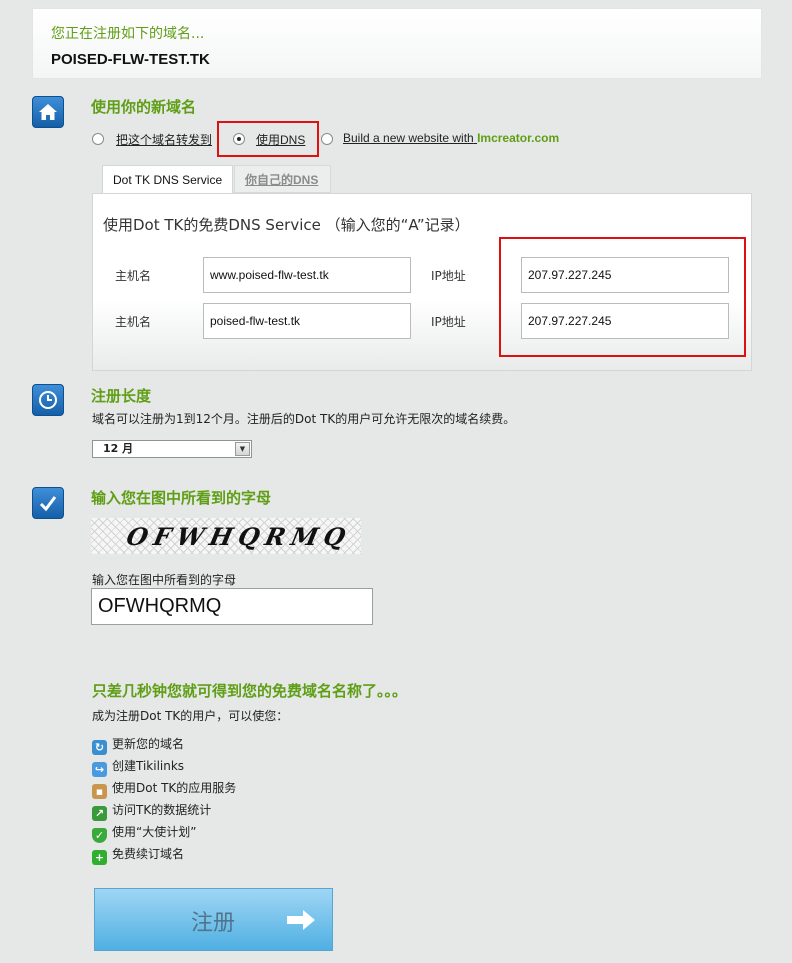 The height and width of the screenshot is (963, 792). What do you see at coordinates (307, 321) in the screenshot?
I see `host-field-2: poised-flw-test.tk` at bounding box center [307, 321].